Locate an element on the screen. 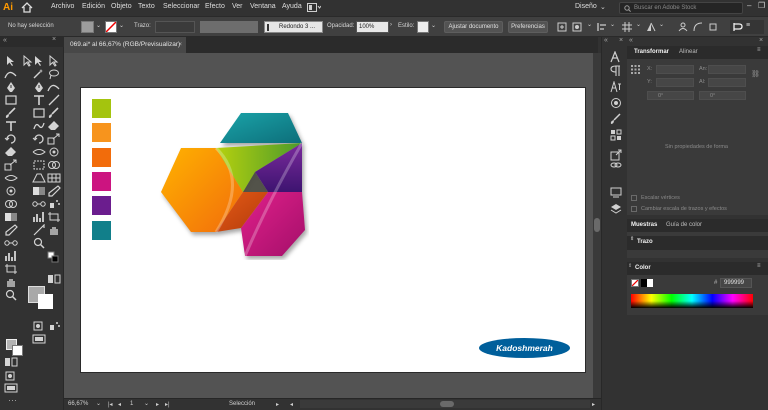  close-tab-icon: × is located at coordinates (180, 44).